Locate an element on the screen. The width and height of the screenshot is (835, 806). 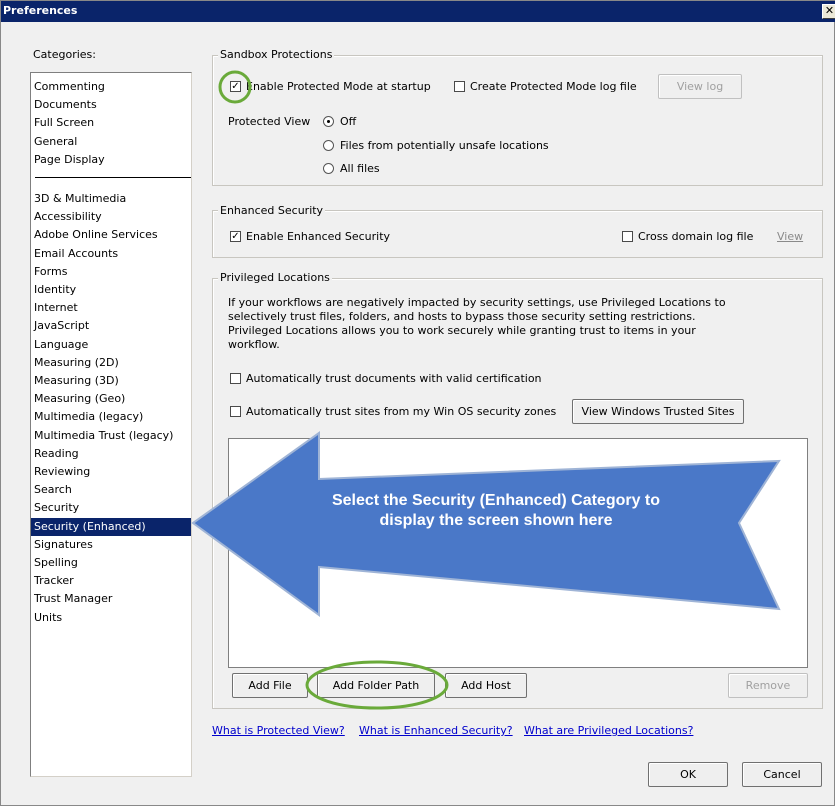
add-folder-highlight-circle is located at coordinates (377, 685).